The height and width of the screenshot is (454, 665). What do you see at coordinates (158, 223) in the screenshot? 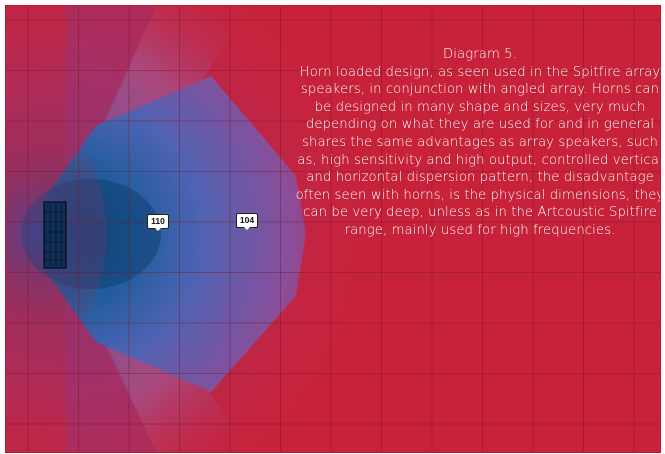
I see `spl-marker-110: 110` at bounding box center [158, 223].